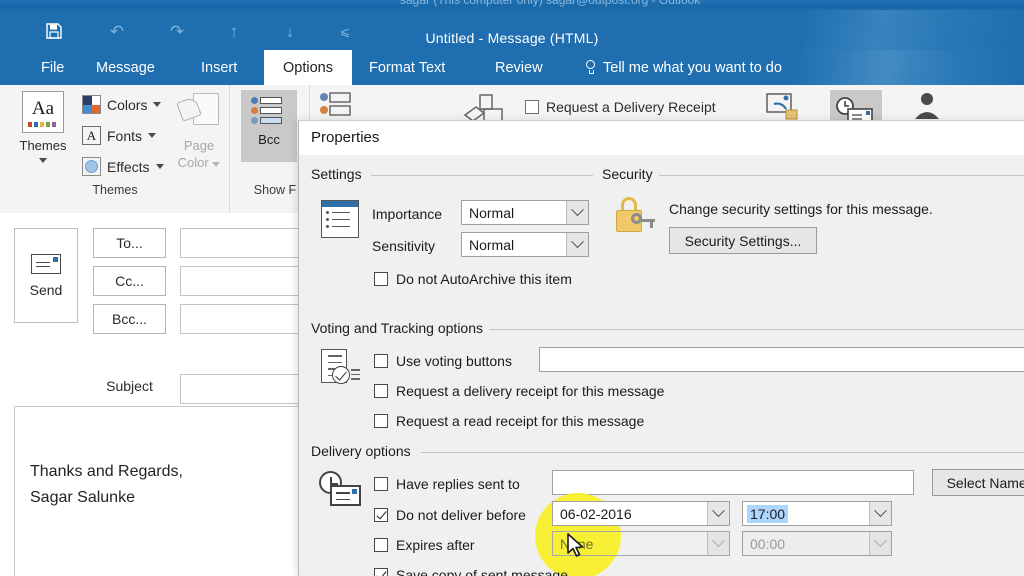  Describe the element at coordinates (400, 328) in the screenshot. I see `voting-group-label: Voting and Tracking options` at that location.